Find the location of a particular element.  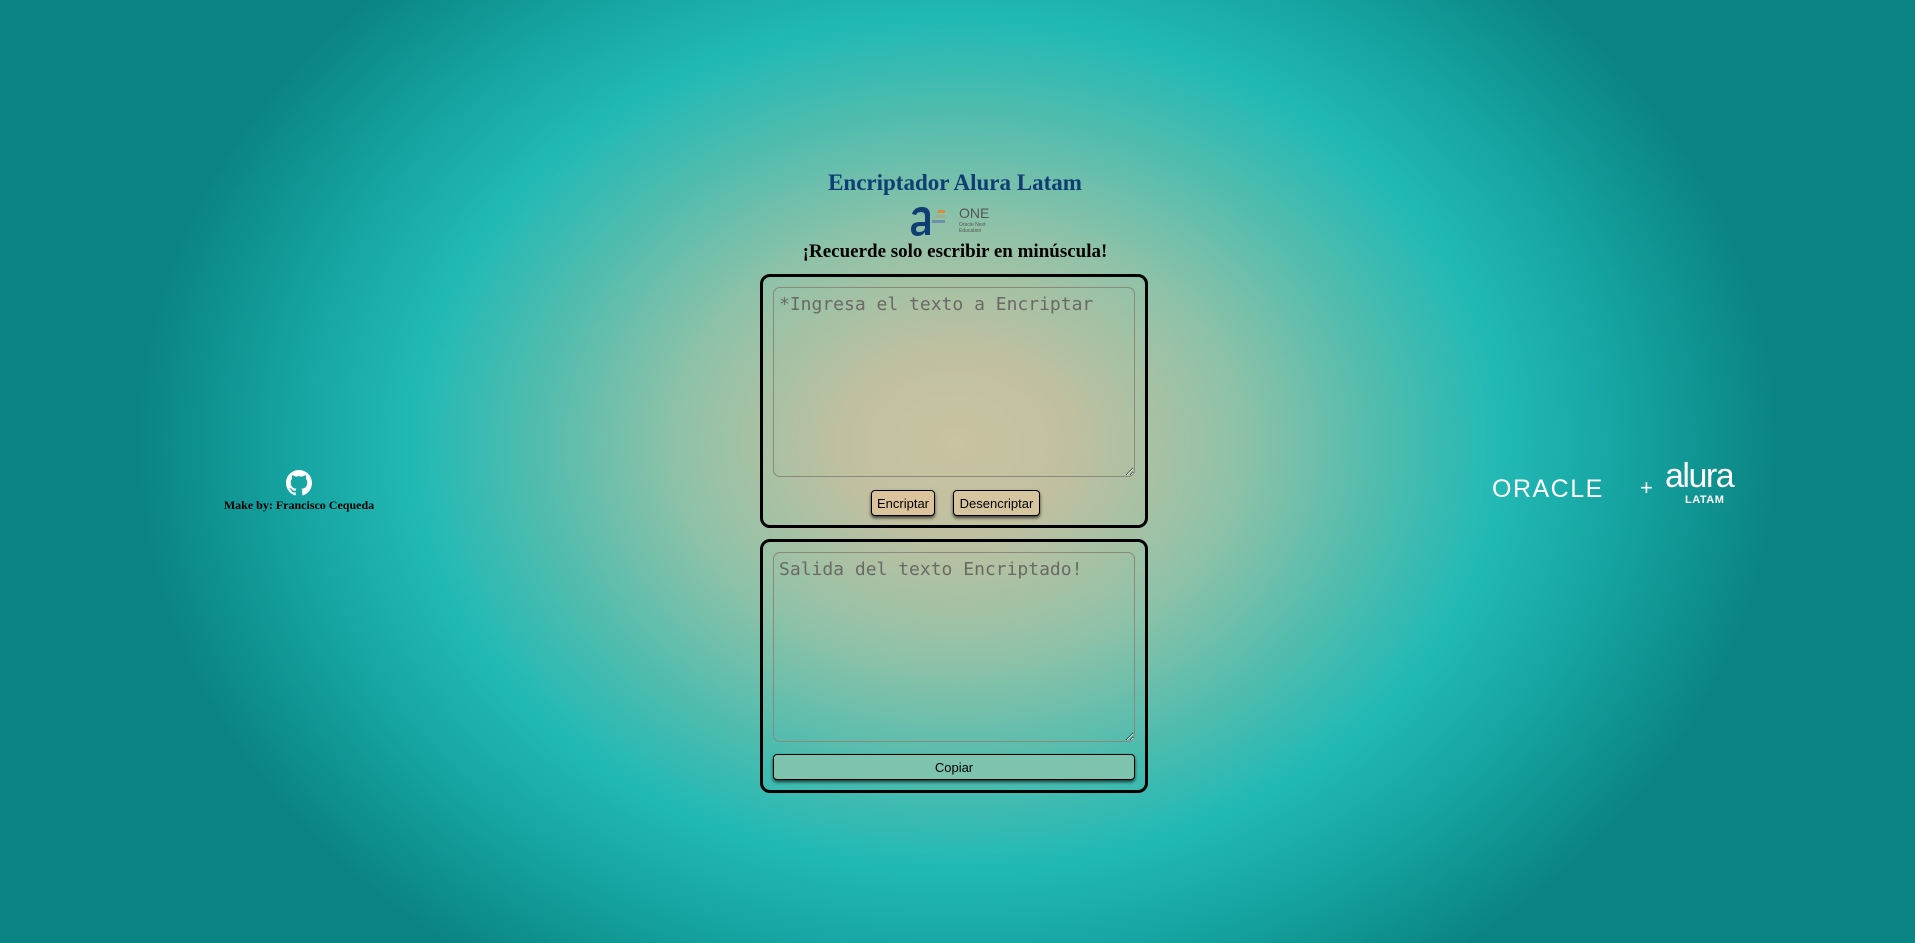

output-panel: Copiar is located at coordinates (954, 666).